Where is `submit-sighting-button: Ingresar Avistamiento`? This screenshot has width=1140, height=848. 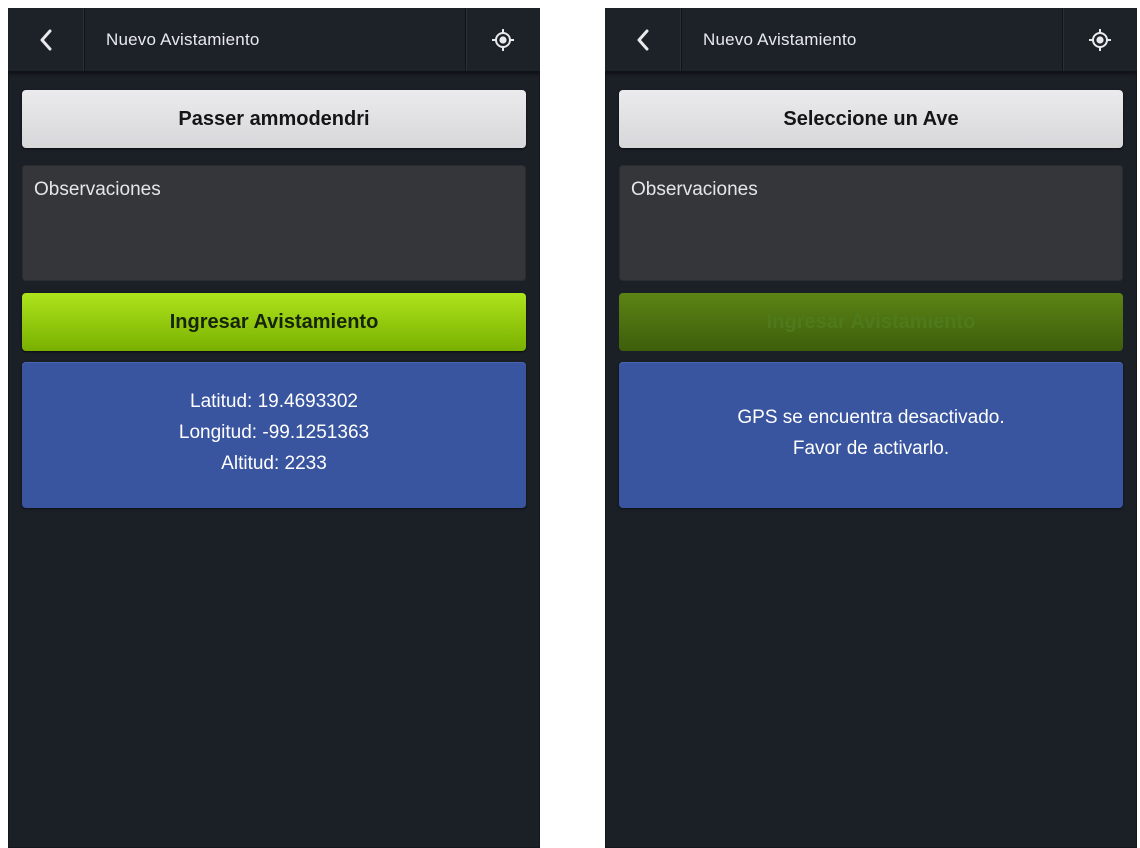 submit-sighting-button: Ingresar Avistamiento is located at coordinates (274, 322).